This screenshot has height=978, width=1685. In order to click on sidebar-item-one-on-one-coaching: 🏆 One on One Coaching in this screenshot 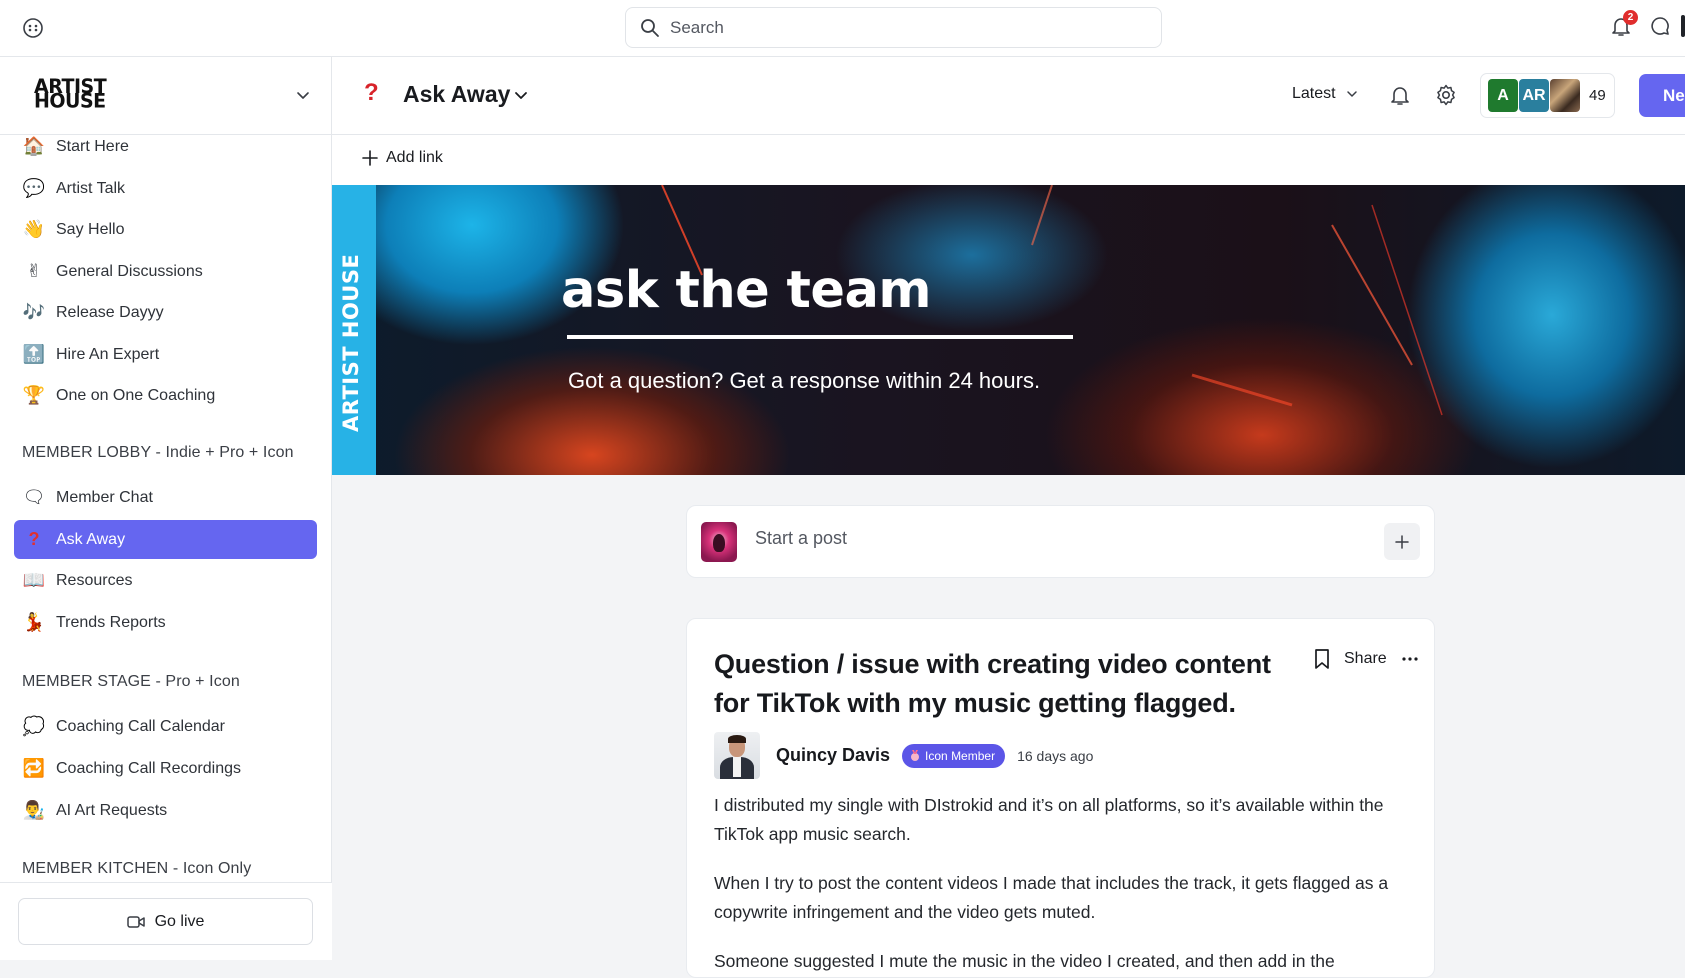, I will do `click(165, 395)`.